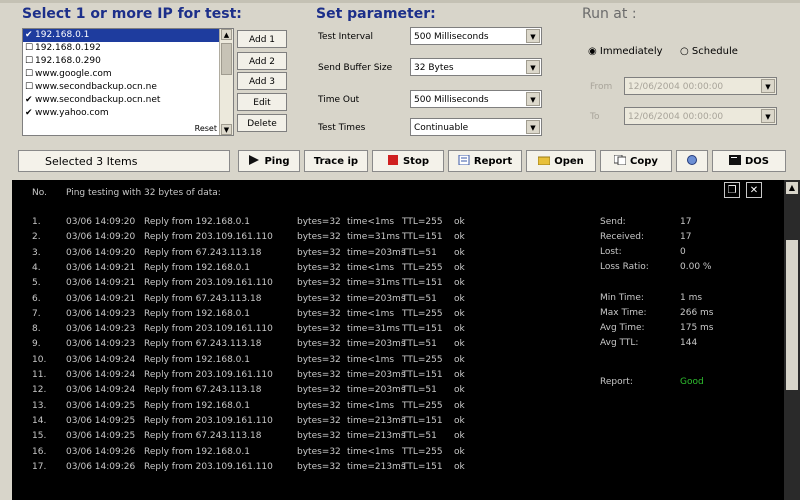 The image size is (800, 500). What do you see at coordinates (128, 61) in the screenshot?
I see `ip-list-item: ☐ 192.168.0.290` at bounding box center [128, 61].